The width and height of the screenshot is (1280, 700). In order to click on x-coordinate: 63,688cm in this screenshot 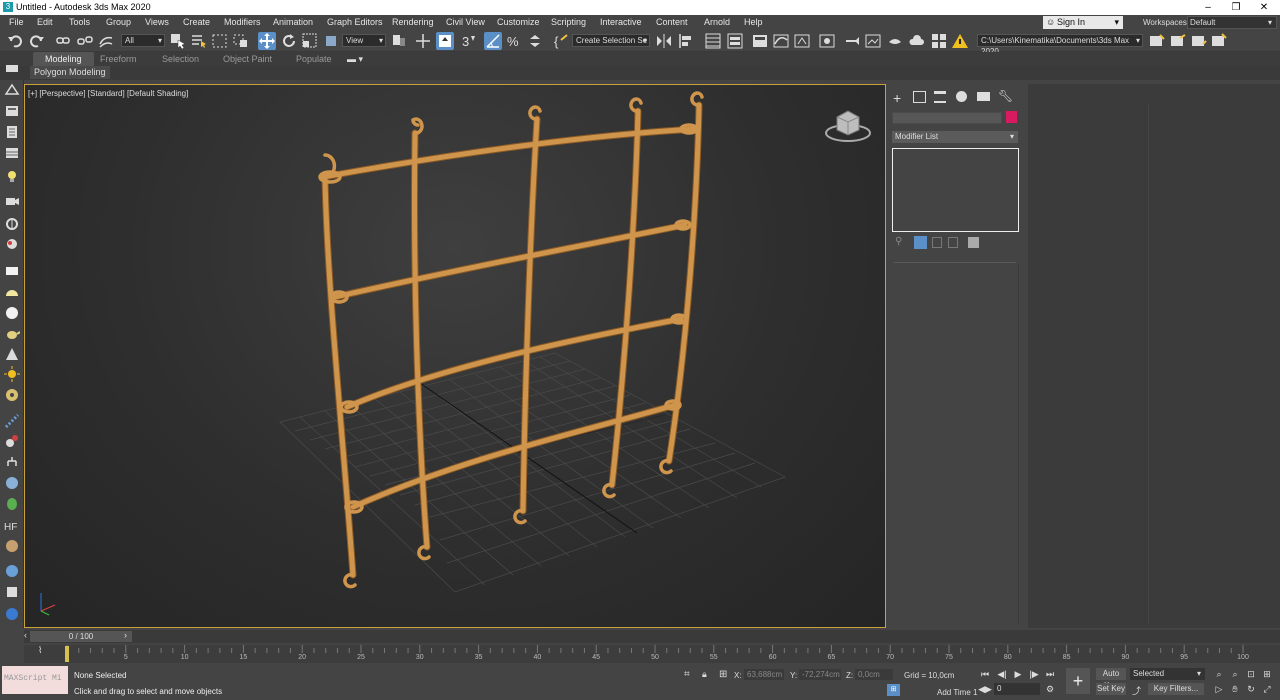, I will do `click(764, 674)`.